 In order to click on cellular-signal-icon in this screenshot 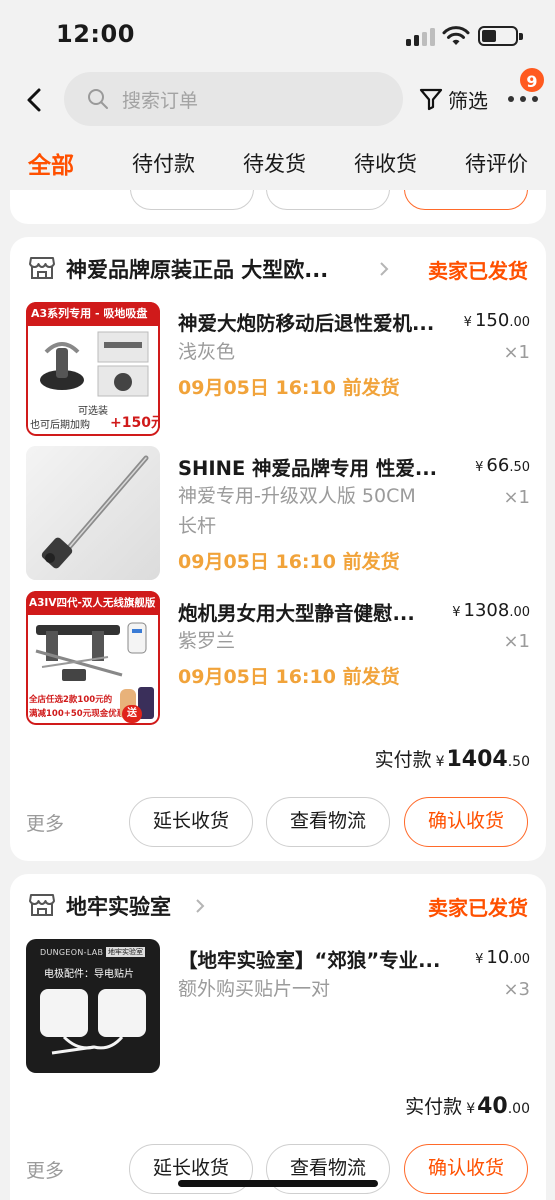, I will do `click(421, 37)`.